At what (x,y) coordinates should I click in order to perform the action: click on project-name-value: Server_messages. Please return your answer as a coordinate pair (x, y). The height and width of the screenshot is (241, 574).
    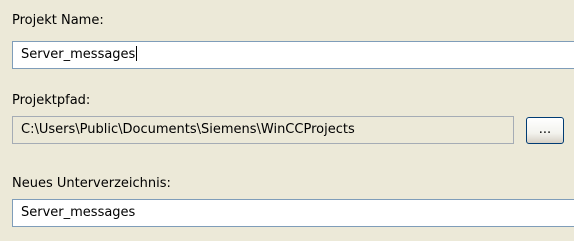
    Looking at the image, I should click on (78, 54).